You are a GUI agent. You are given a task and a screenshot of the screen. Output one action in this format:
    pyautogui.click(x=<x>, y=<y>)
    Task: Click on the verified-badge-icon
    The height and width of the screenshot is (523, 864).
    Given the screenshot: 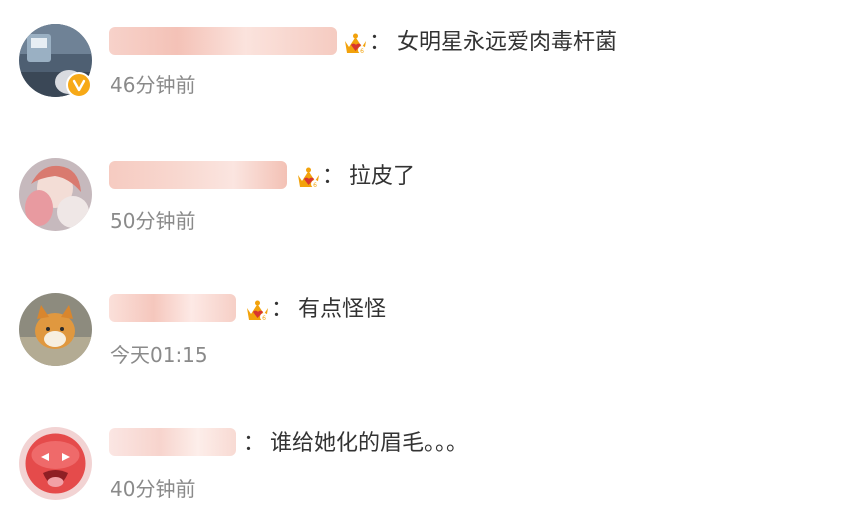 What is the action you would take?
    pyautogui.click(x=79, y=85)
    